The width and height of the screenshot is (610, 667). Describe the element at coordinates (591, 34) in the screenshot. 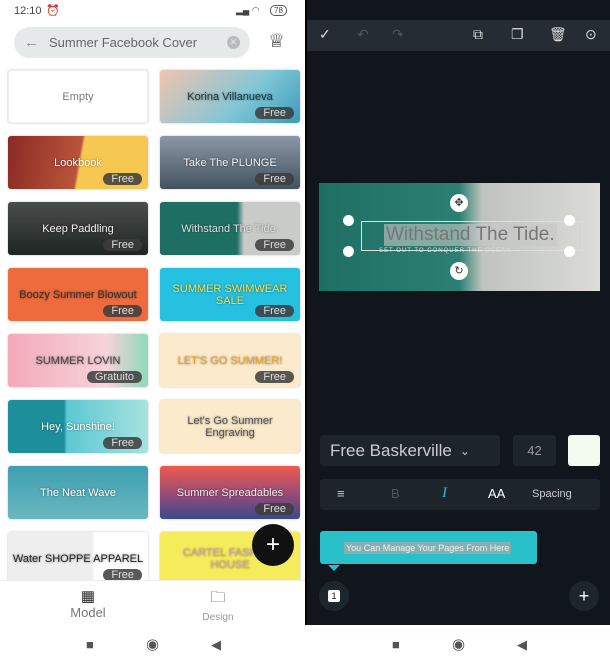

I see `more-options-icon: ⊙` at that location.